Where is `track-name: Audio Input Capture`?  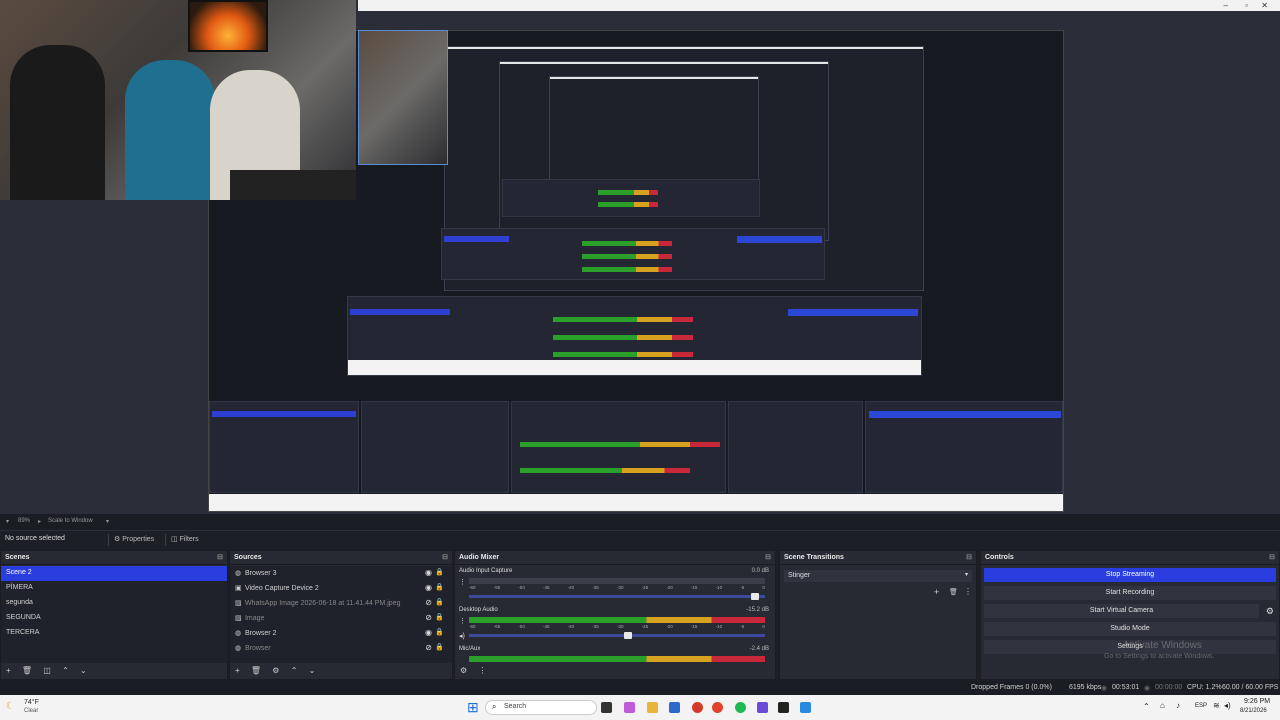
track-name: Audio Input Capture is located at coordinates (486, 571).